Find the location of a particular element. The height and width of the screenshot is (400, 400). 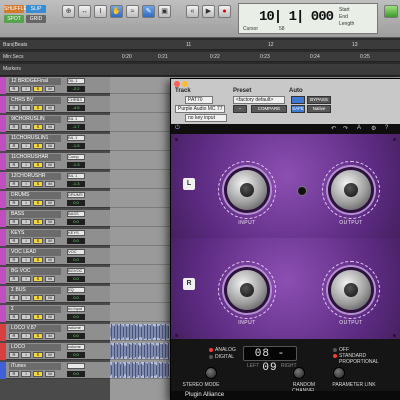

left-output-knob is located at coordinates (351, 190).